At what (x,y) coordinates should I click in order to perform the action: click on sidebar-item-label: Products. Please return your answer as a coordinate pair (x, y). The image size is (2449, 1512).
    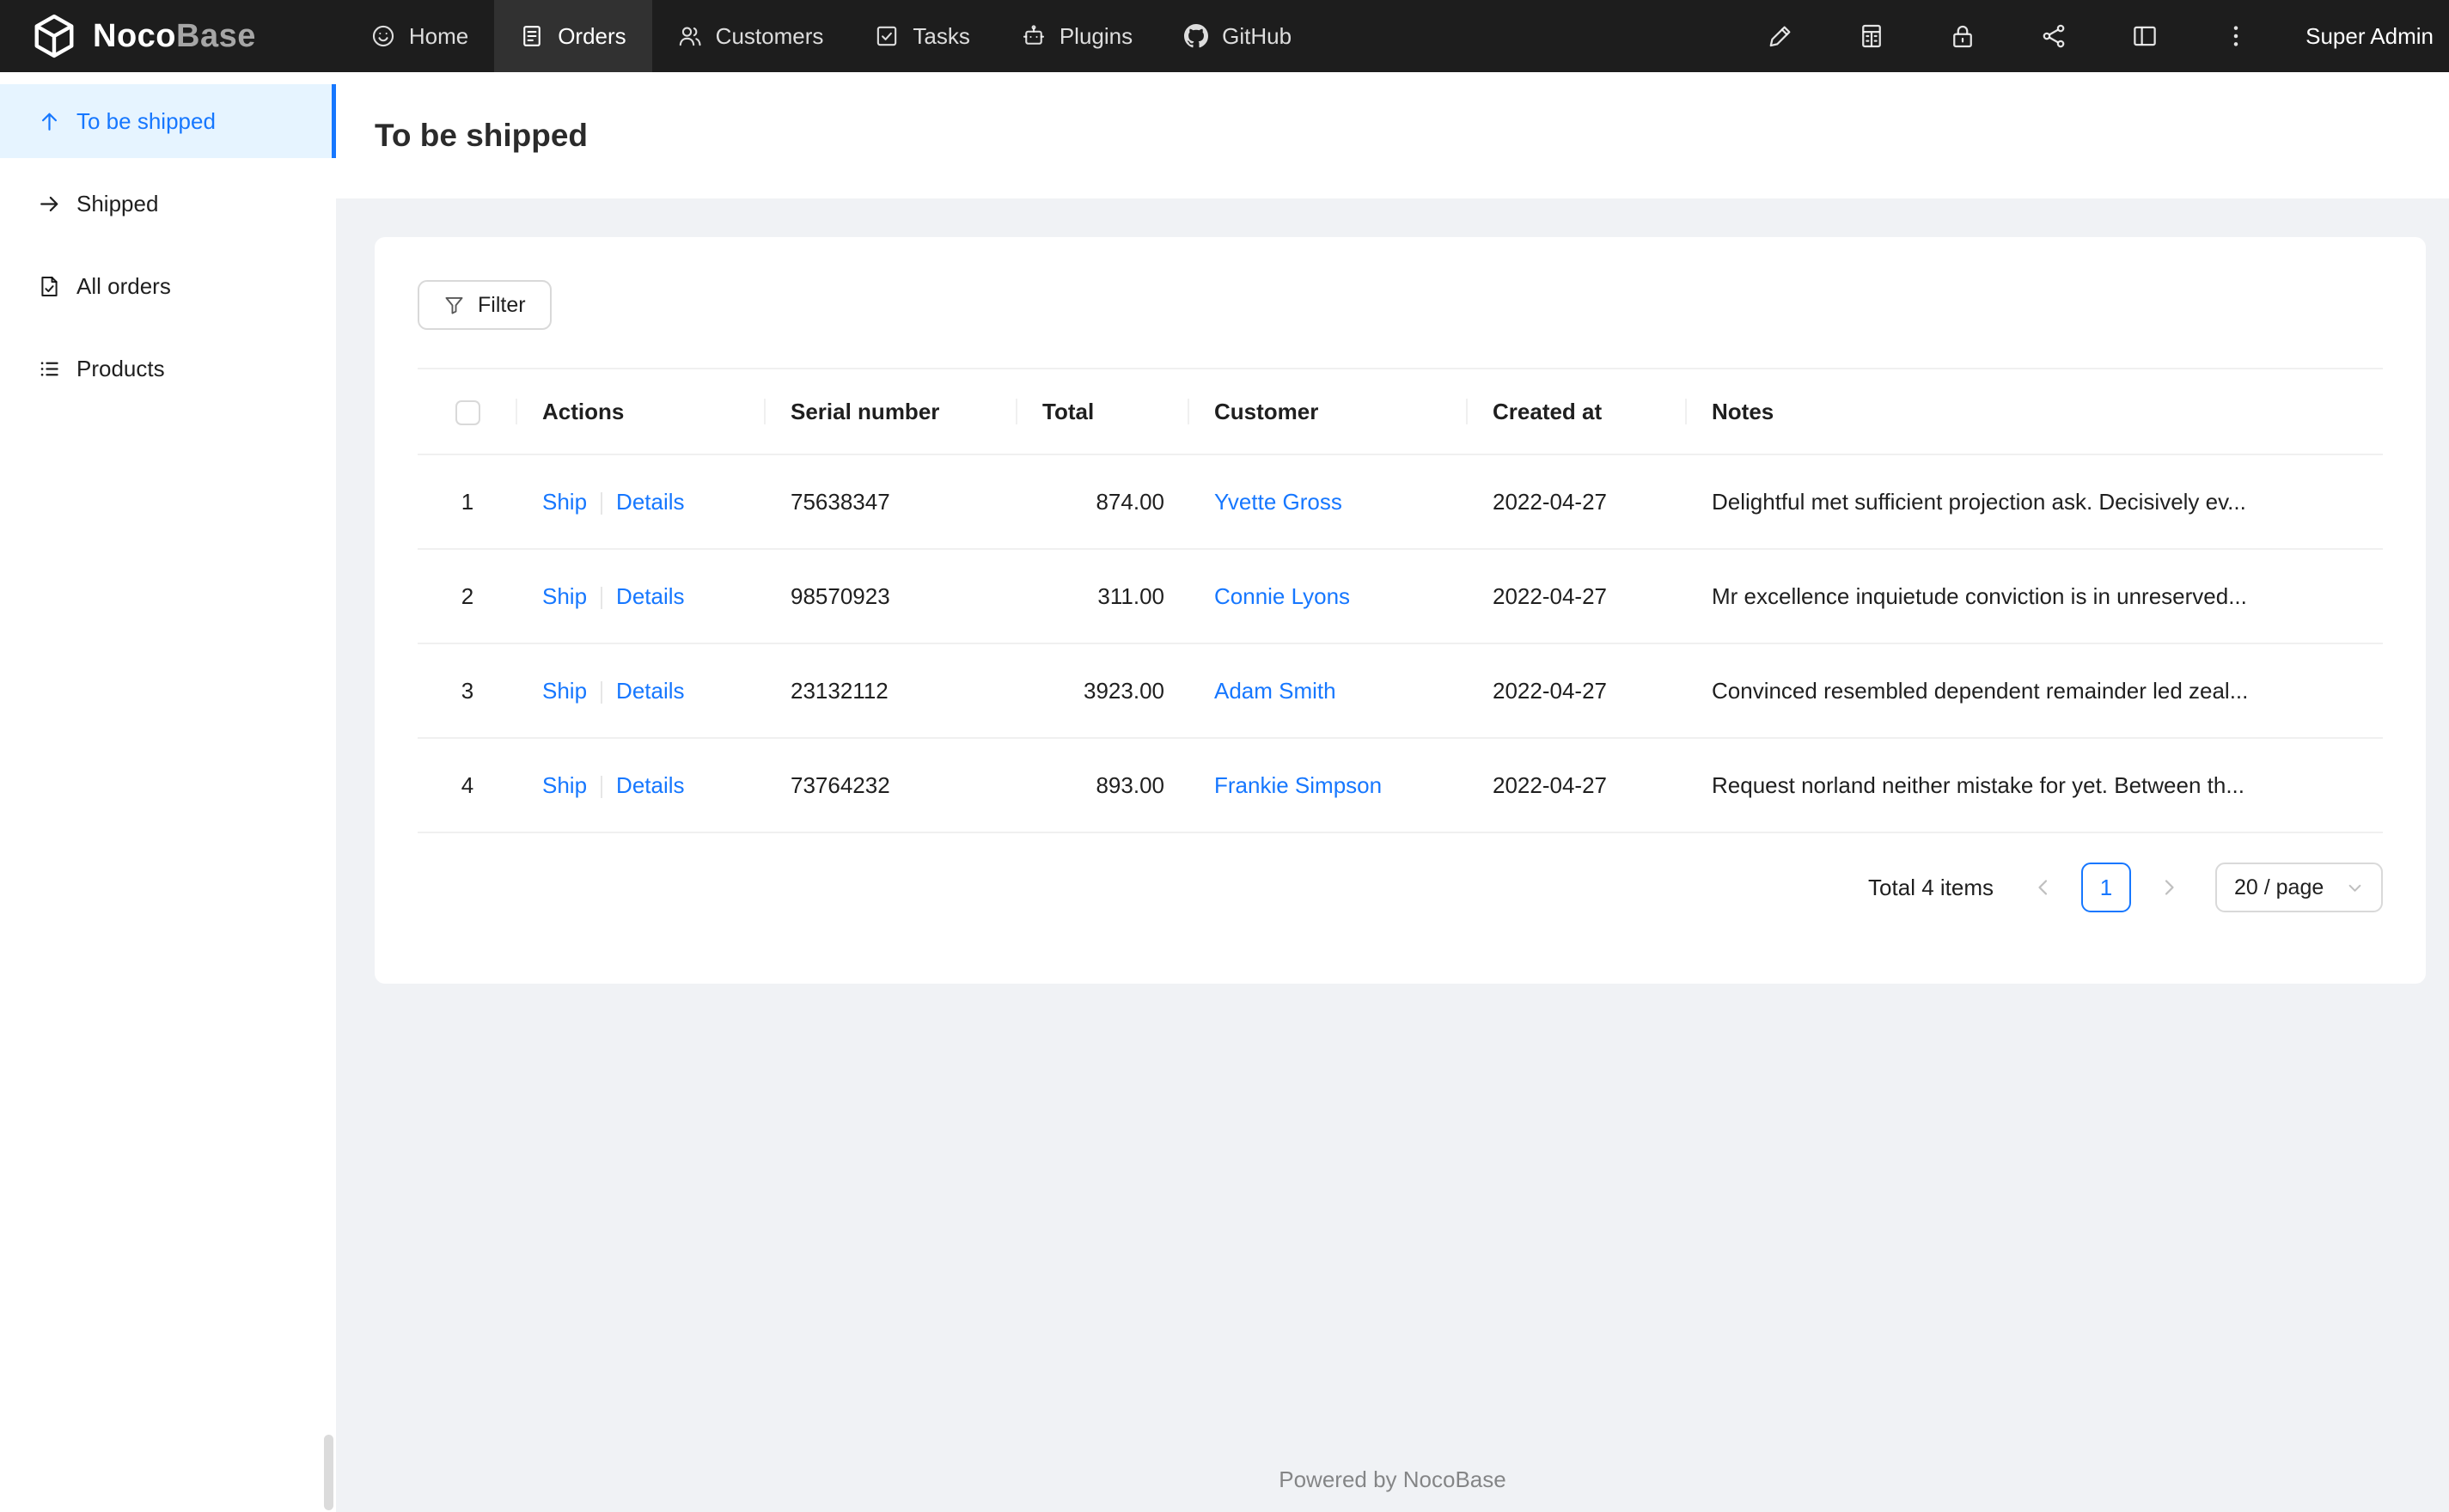
    Looking at the image, I should click on (120, 368).